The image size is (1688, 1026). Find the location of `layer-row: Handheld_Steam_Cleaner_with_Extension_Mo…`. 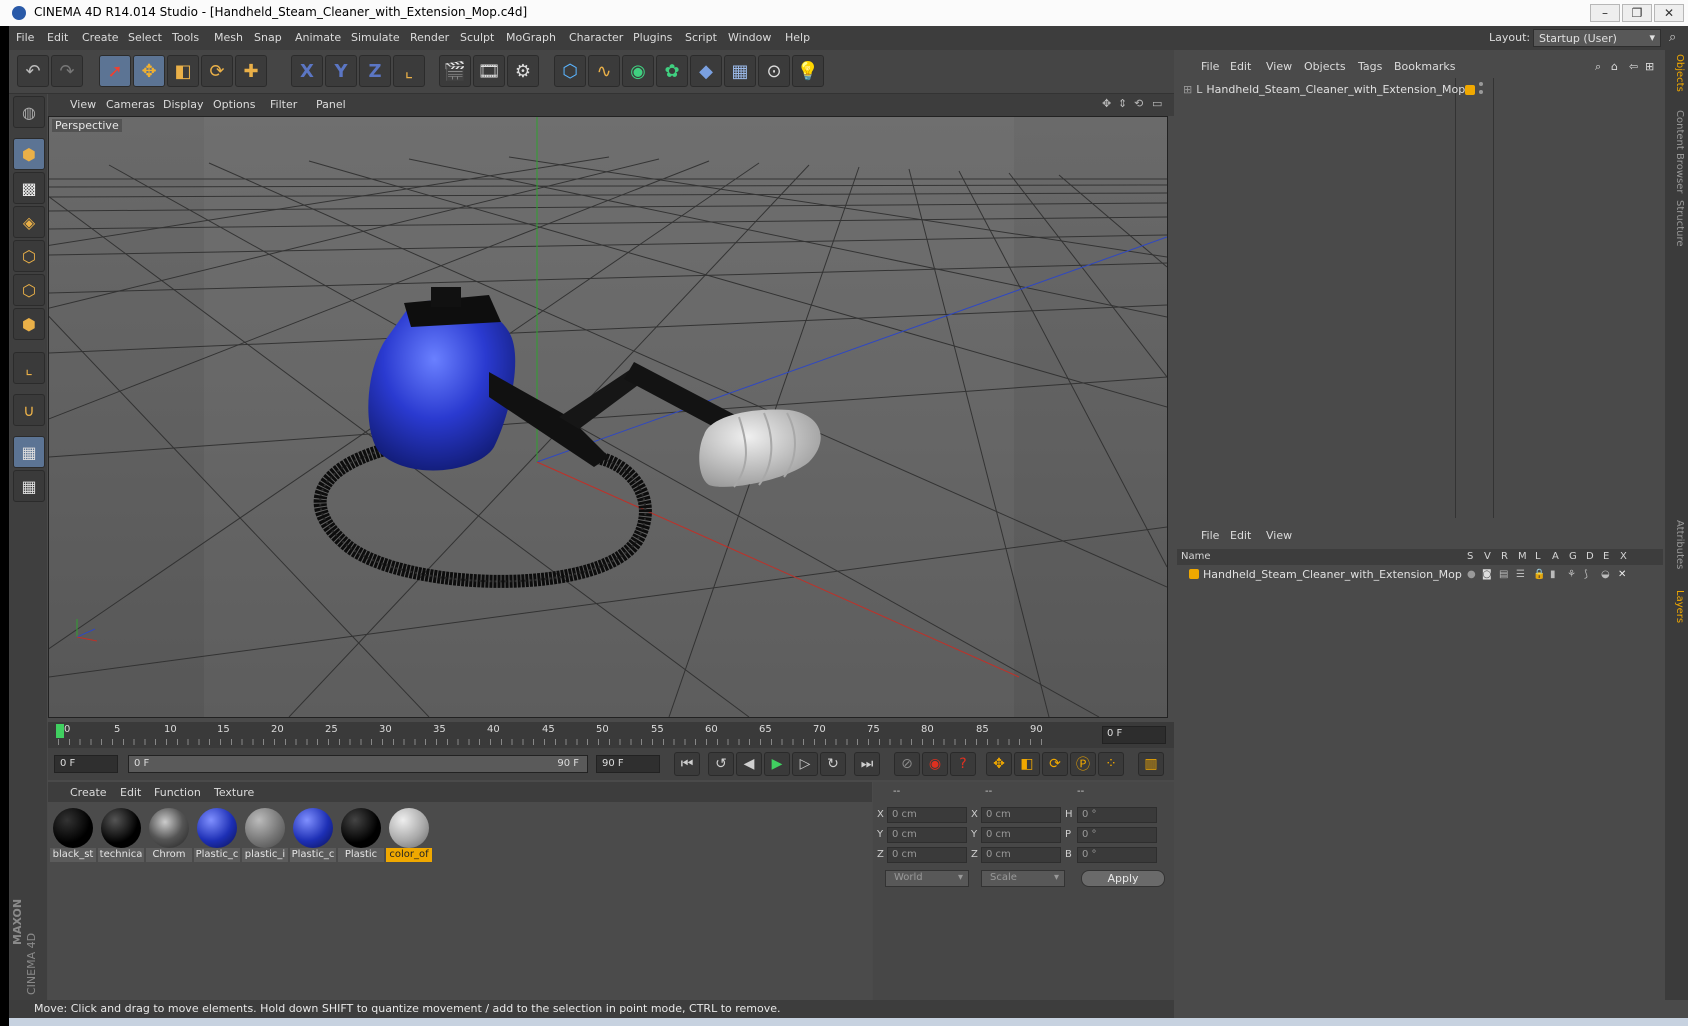

layer-row: Handheld_Steam_Cleaner_with_Extension_Mo… is located at coordinates (1325, 574).